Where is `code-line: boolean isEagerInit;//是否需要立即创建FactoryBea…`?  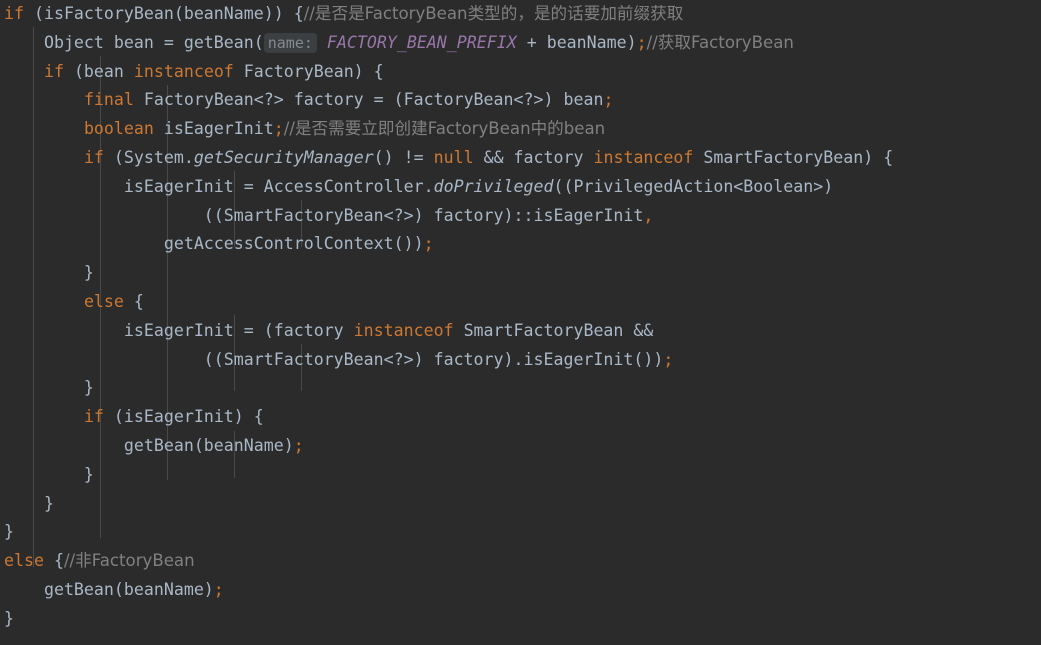 code-line: boolean isEagerInit;//是否需要立即创建FactoryBea… is located at coordinates (520, 129).